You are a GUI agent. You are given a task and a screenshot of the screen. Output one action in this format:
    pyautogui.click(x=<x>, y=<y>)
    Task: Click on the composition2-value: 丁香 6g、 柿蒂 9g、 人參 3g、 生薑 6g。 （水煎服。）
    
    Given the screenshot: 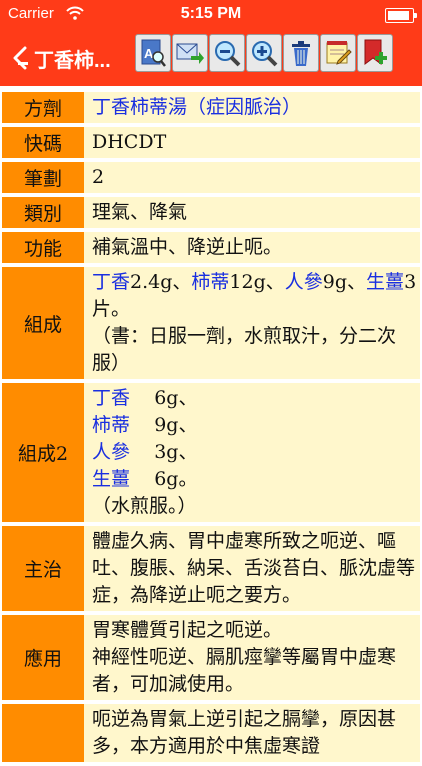 What is the action you would take?
    pyautogui.click(x=252, y=452)
    